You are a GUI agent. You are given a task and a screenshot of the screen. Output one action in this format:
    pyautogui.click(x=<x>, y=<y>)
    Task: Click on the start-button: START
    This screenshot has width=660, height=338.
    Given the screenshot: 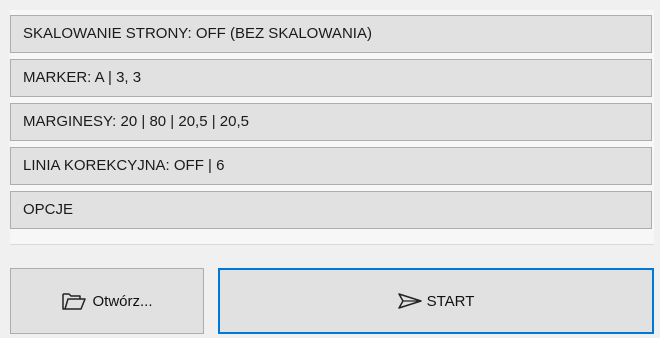 What is the action you would take?
    pyautogui.click(x=436, y=301)
    